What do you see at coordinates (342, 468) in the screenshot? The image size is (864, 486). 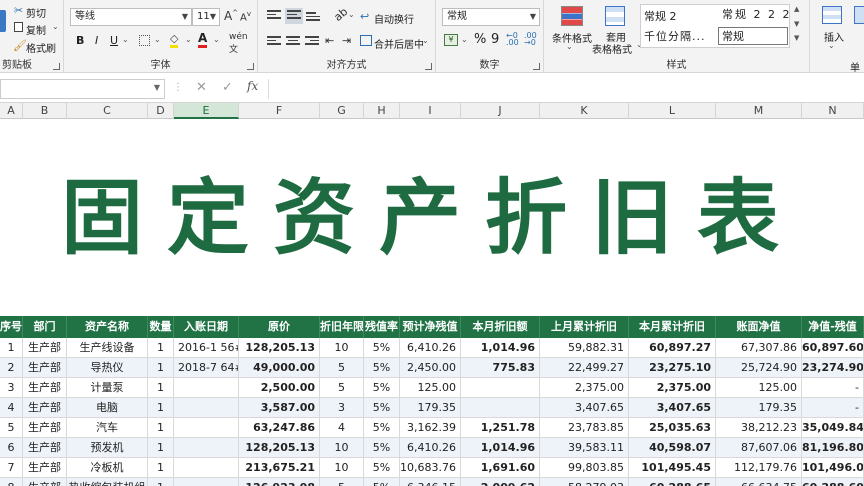 I see `table-cell: 10` at bounding box center [342, 468].